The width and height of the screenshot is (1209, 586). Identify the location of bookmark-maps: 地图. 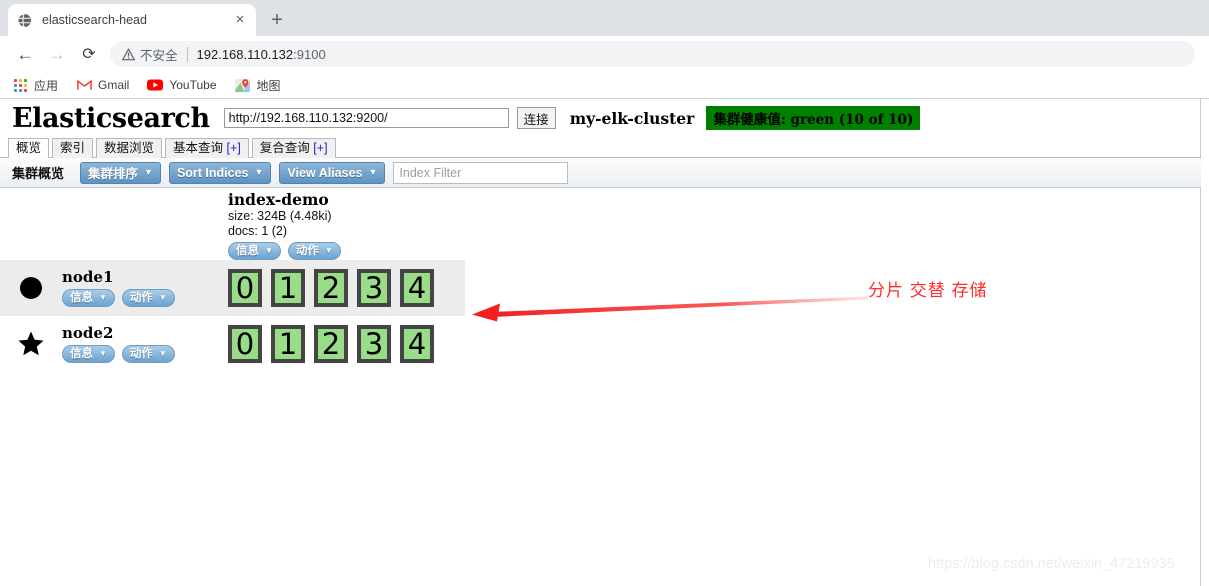
(258, 85).